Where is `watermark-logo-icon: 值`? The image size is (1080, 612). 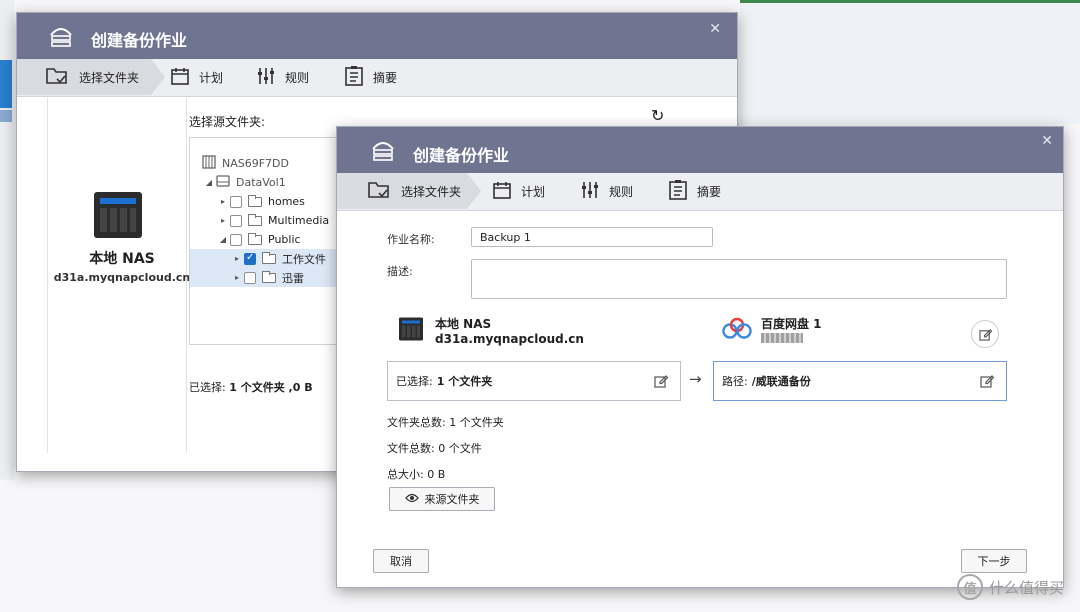
watermark-logo-icon: 值 is located at coordinates (969, 587).